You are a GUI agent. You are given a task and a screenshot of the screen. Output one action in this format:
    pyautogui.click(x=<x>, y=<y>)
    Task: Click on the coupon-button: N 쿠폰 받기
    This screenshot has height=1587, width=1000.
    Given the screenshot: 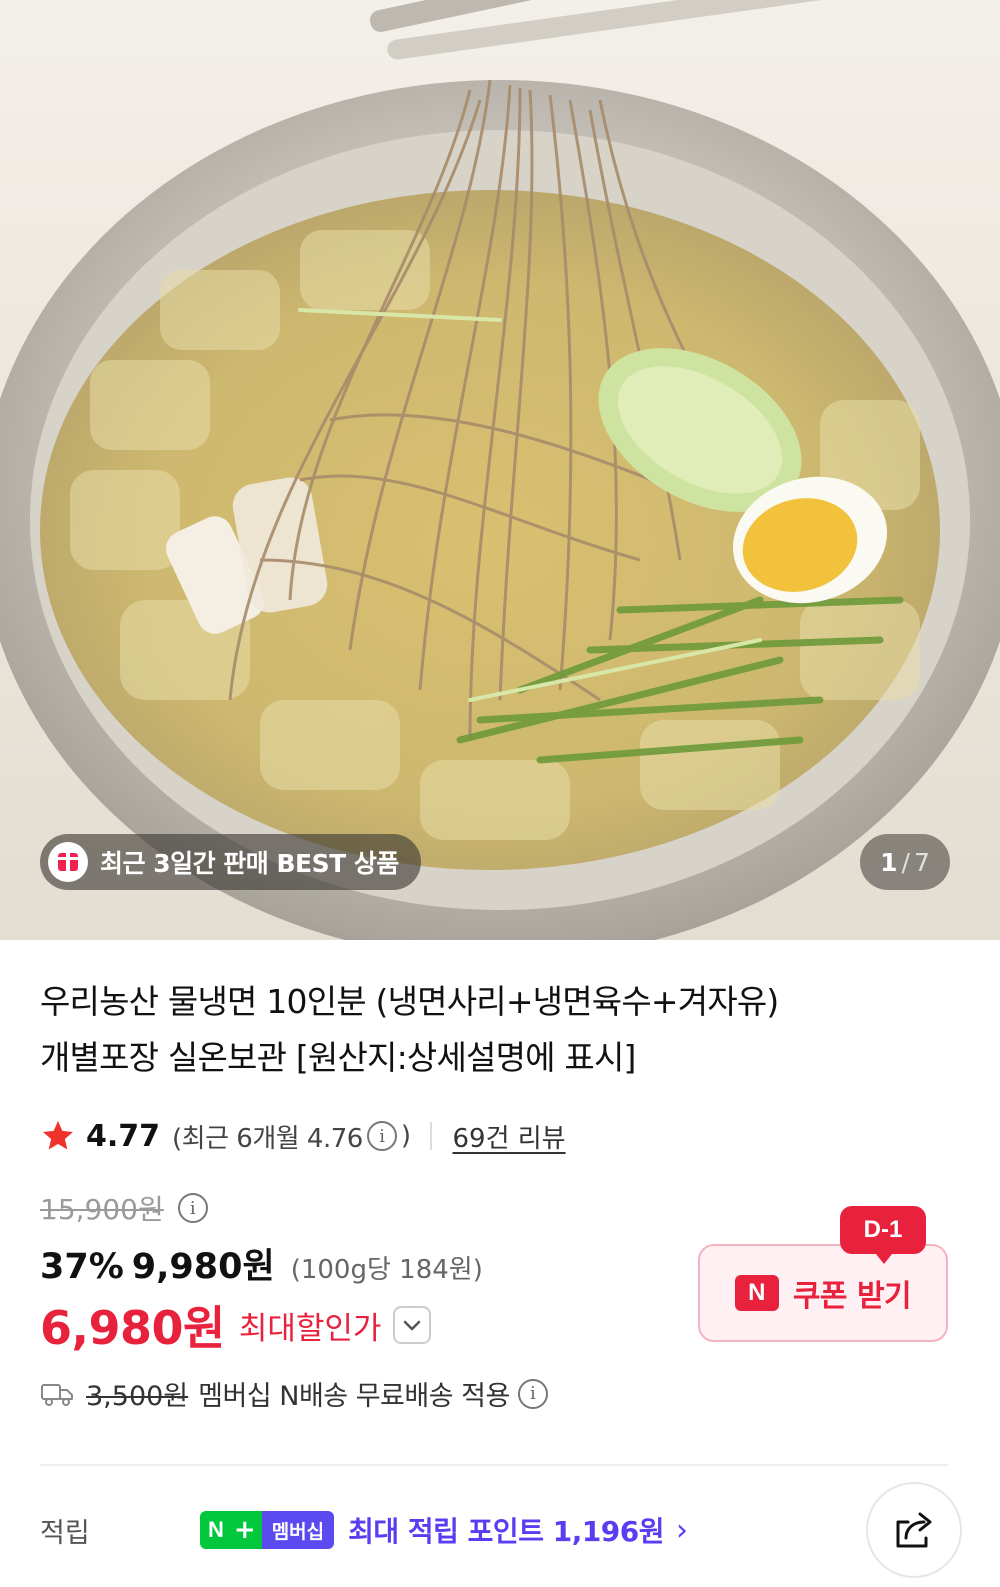 What is the action you would take?
    pyautogui.click(x=823, y=1293)
    